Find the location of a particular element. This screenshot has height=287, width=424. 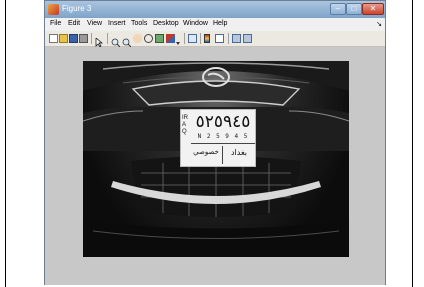

show-plot-tools-icon is located at coordinates (247, 38).